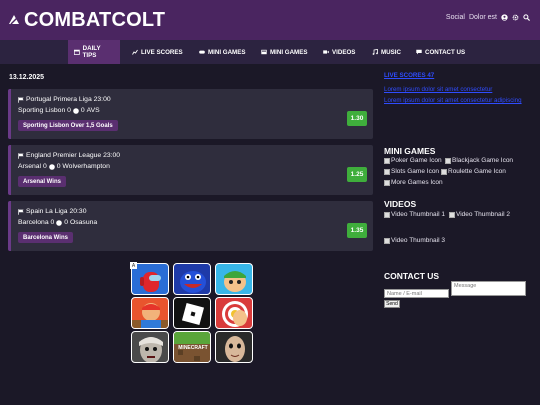 The width and height of the screenshot is (540, 405). What do you see at coordinates (162, 52) in the screenshot?
I see `tab-label: LIVE SCORES` at bounding box center [162, 52].